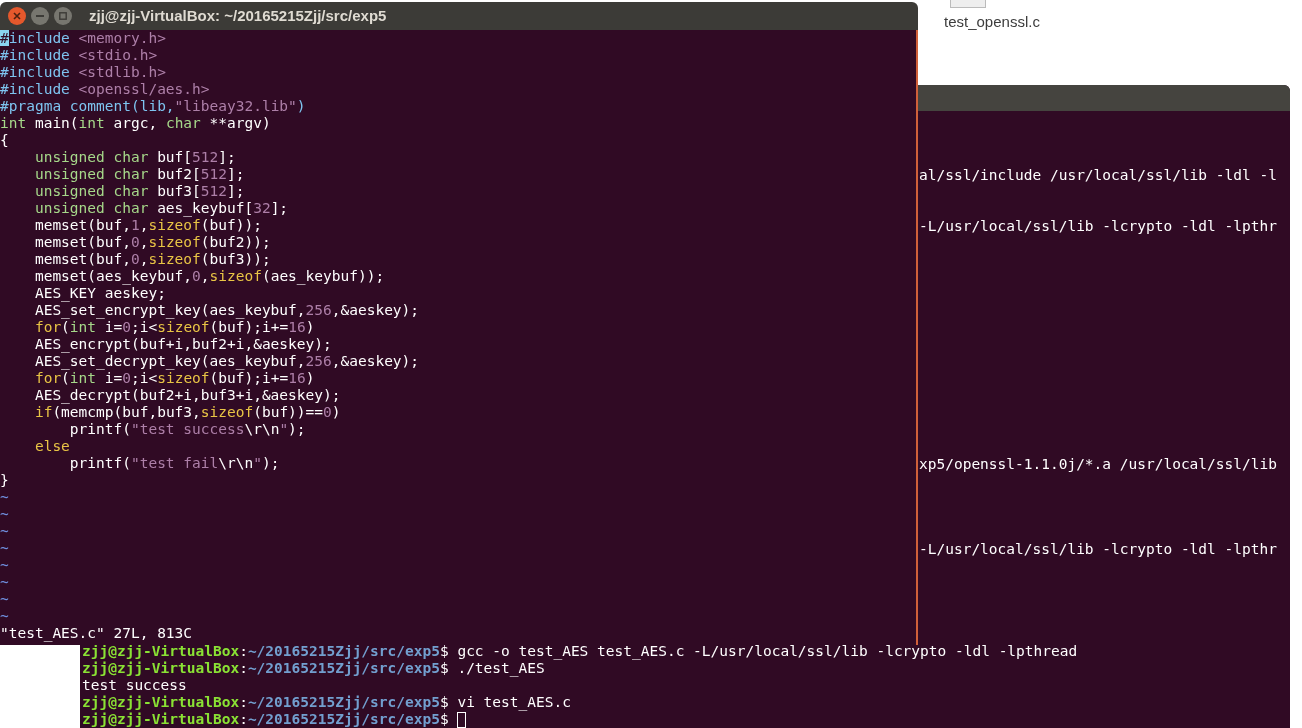  What do you see at coordinates (161, 208) in the screenshot?
I see `code-line: unsigned char aes_keybuf[32];` at bounding box center [161, 208].